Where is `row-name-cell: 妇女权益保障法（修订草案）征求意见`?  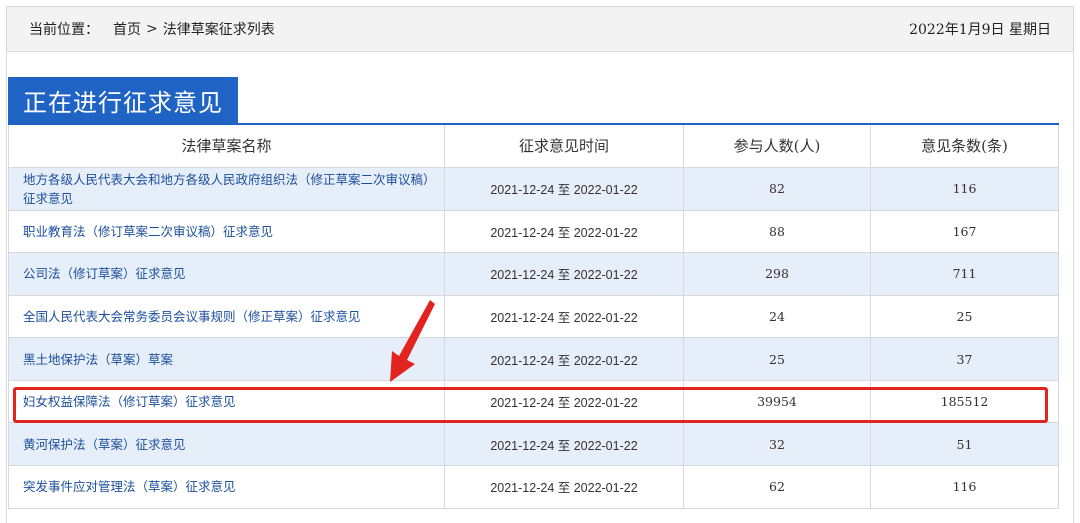
row-name-cell: 妇女权益保障法（修订草案）征求意见 is located at coordinates (226, 401).